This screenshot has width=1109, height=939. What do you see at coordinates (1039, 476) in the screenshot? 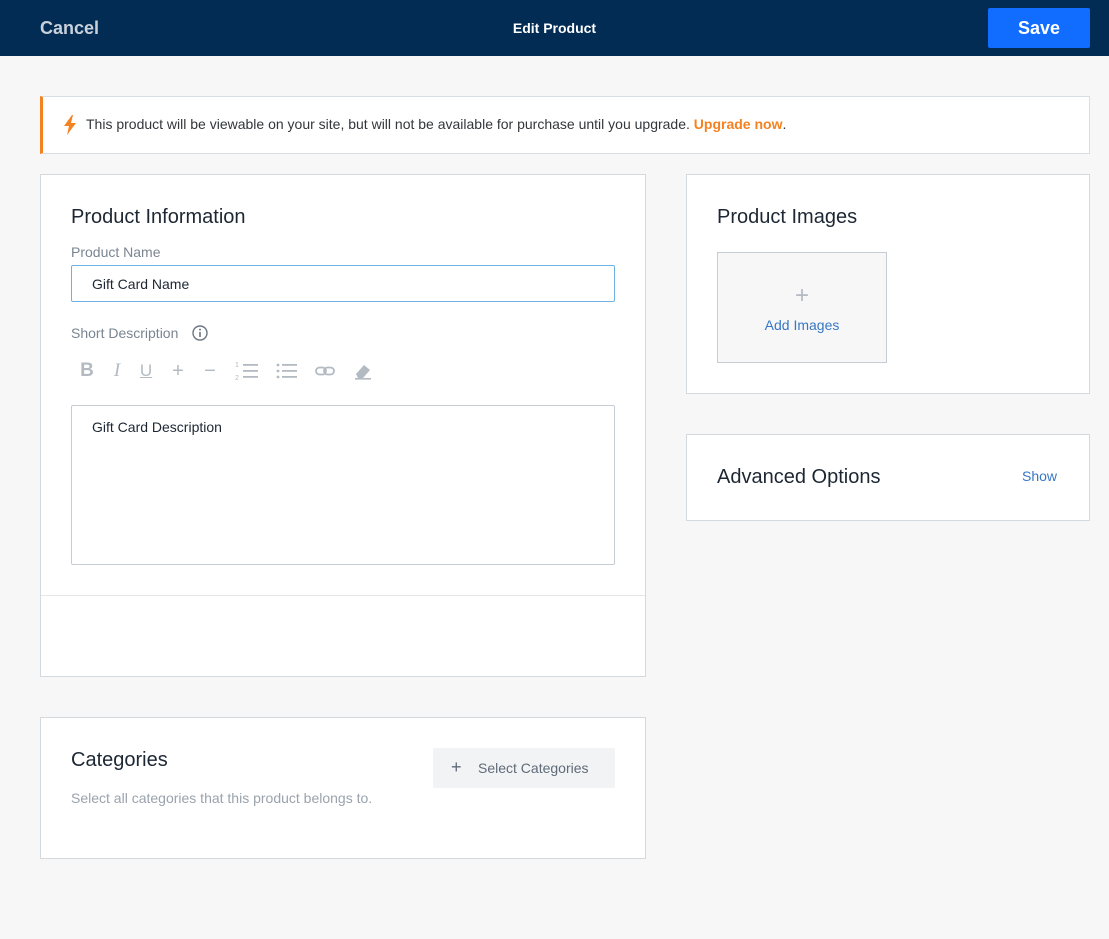
I see `show-advanced-options-link: Show` at bounding box center [1039, 476].